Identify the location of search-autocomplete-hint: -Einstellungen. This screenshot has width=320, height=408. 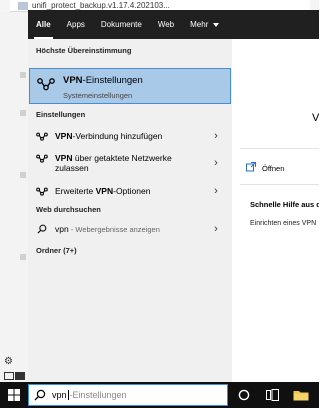
(98, 395).